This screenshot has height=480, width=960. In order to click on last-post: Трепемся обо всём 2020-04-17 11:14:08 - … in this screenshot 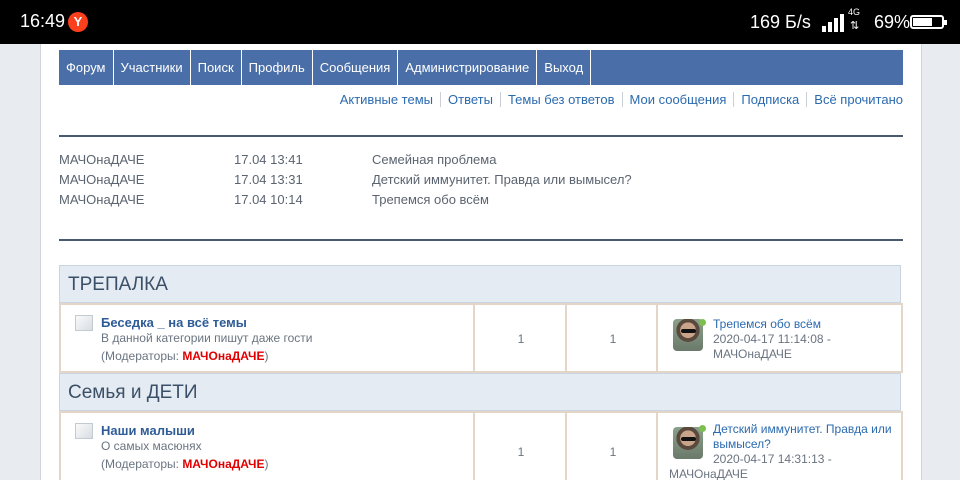, I will do `click(772, 339)`.